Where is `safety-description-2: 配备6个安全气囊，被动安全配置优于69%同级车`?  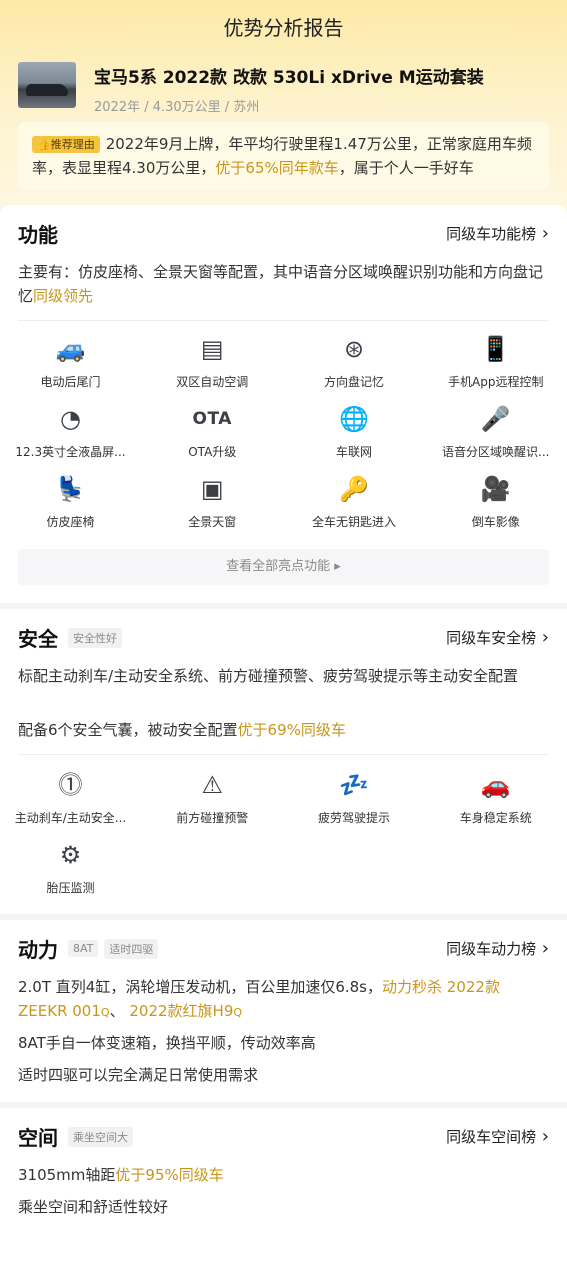 safety-description-2: 配备6个安全气囊，被动安全配置优于69%同级车 is located at coordinates (182, 730).